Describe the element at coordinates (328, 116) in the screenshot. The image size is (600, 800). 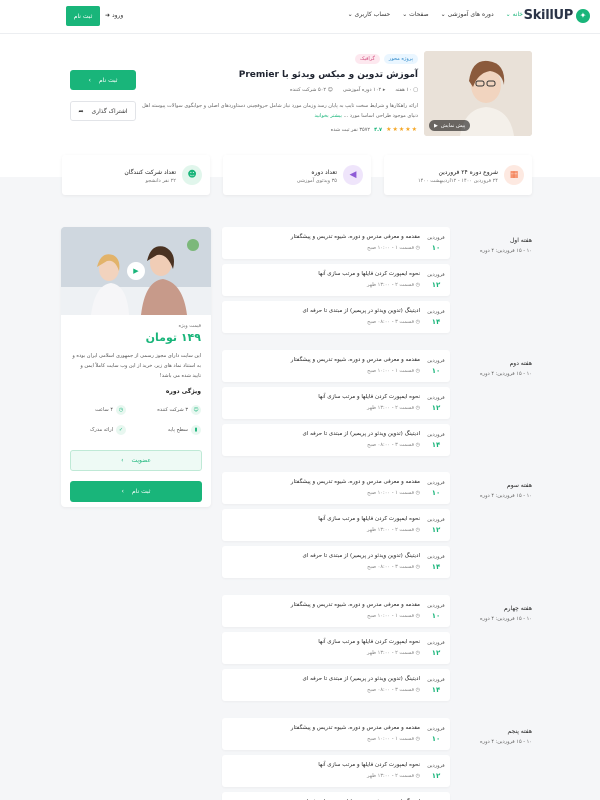
I see `read-more-link: بیشتر بخوانید` at that location.